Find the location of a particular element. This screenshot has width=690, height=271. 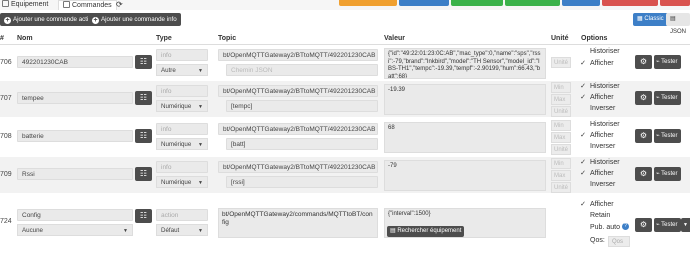

column-header-value: Valeur is located at coordinates (395, 38).